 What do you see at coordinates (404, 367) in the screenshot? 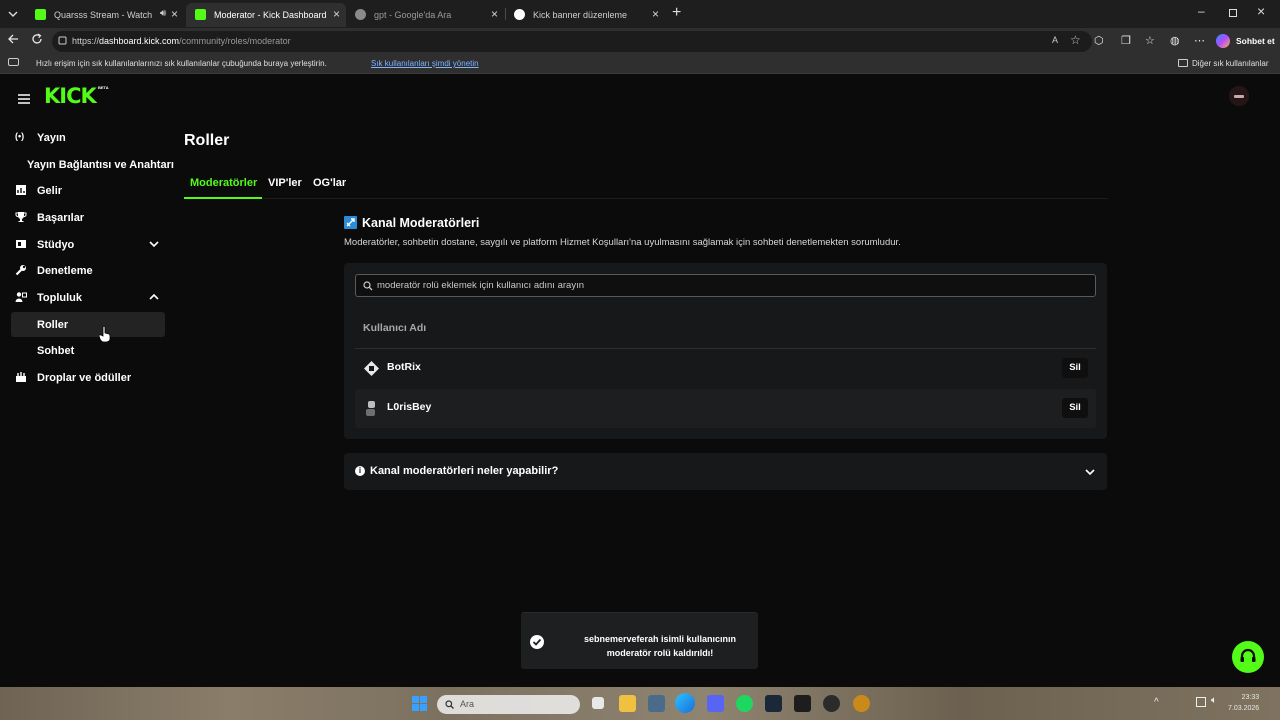
I see `moderator-username: BotRix` at bounding box center [404, 367].